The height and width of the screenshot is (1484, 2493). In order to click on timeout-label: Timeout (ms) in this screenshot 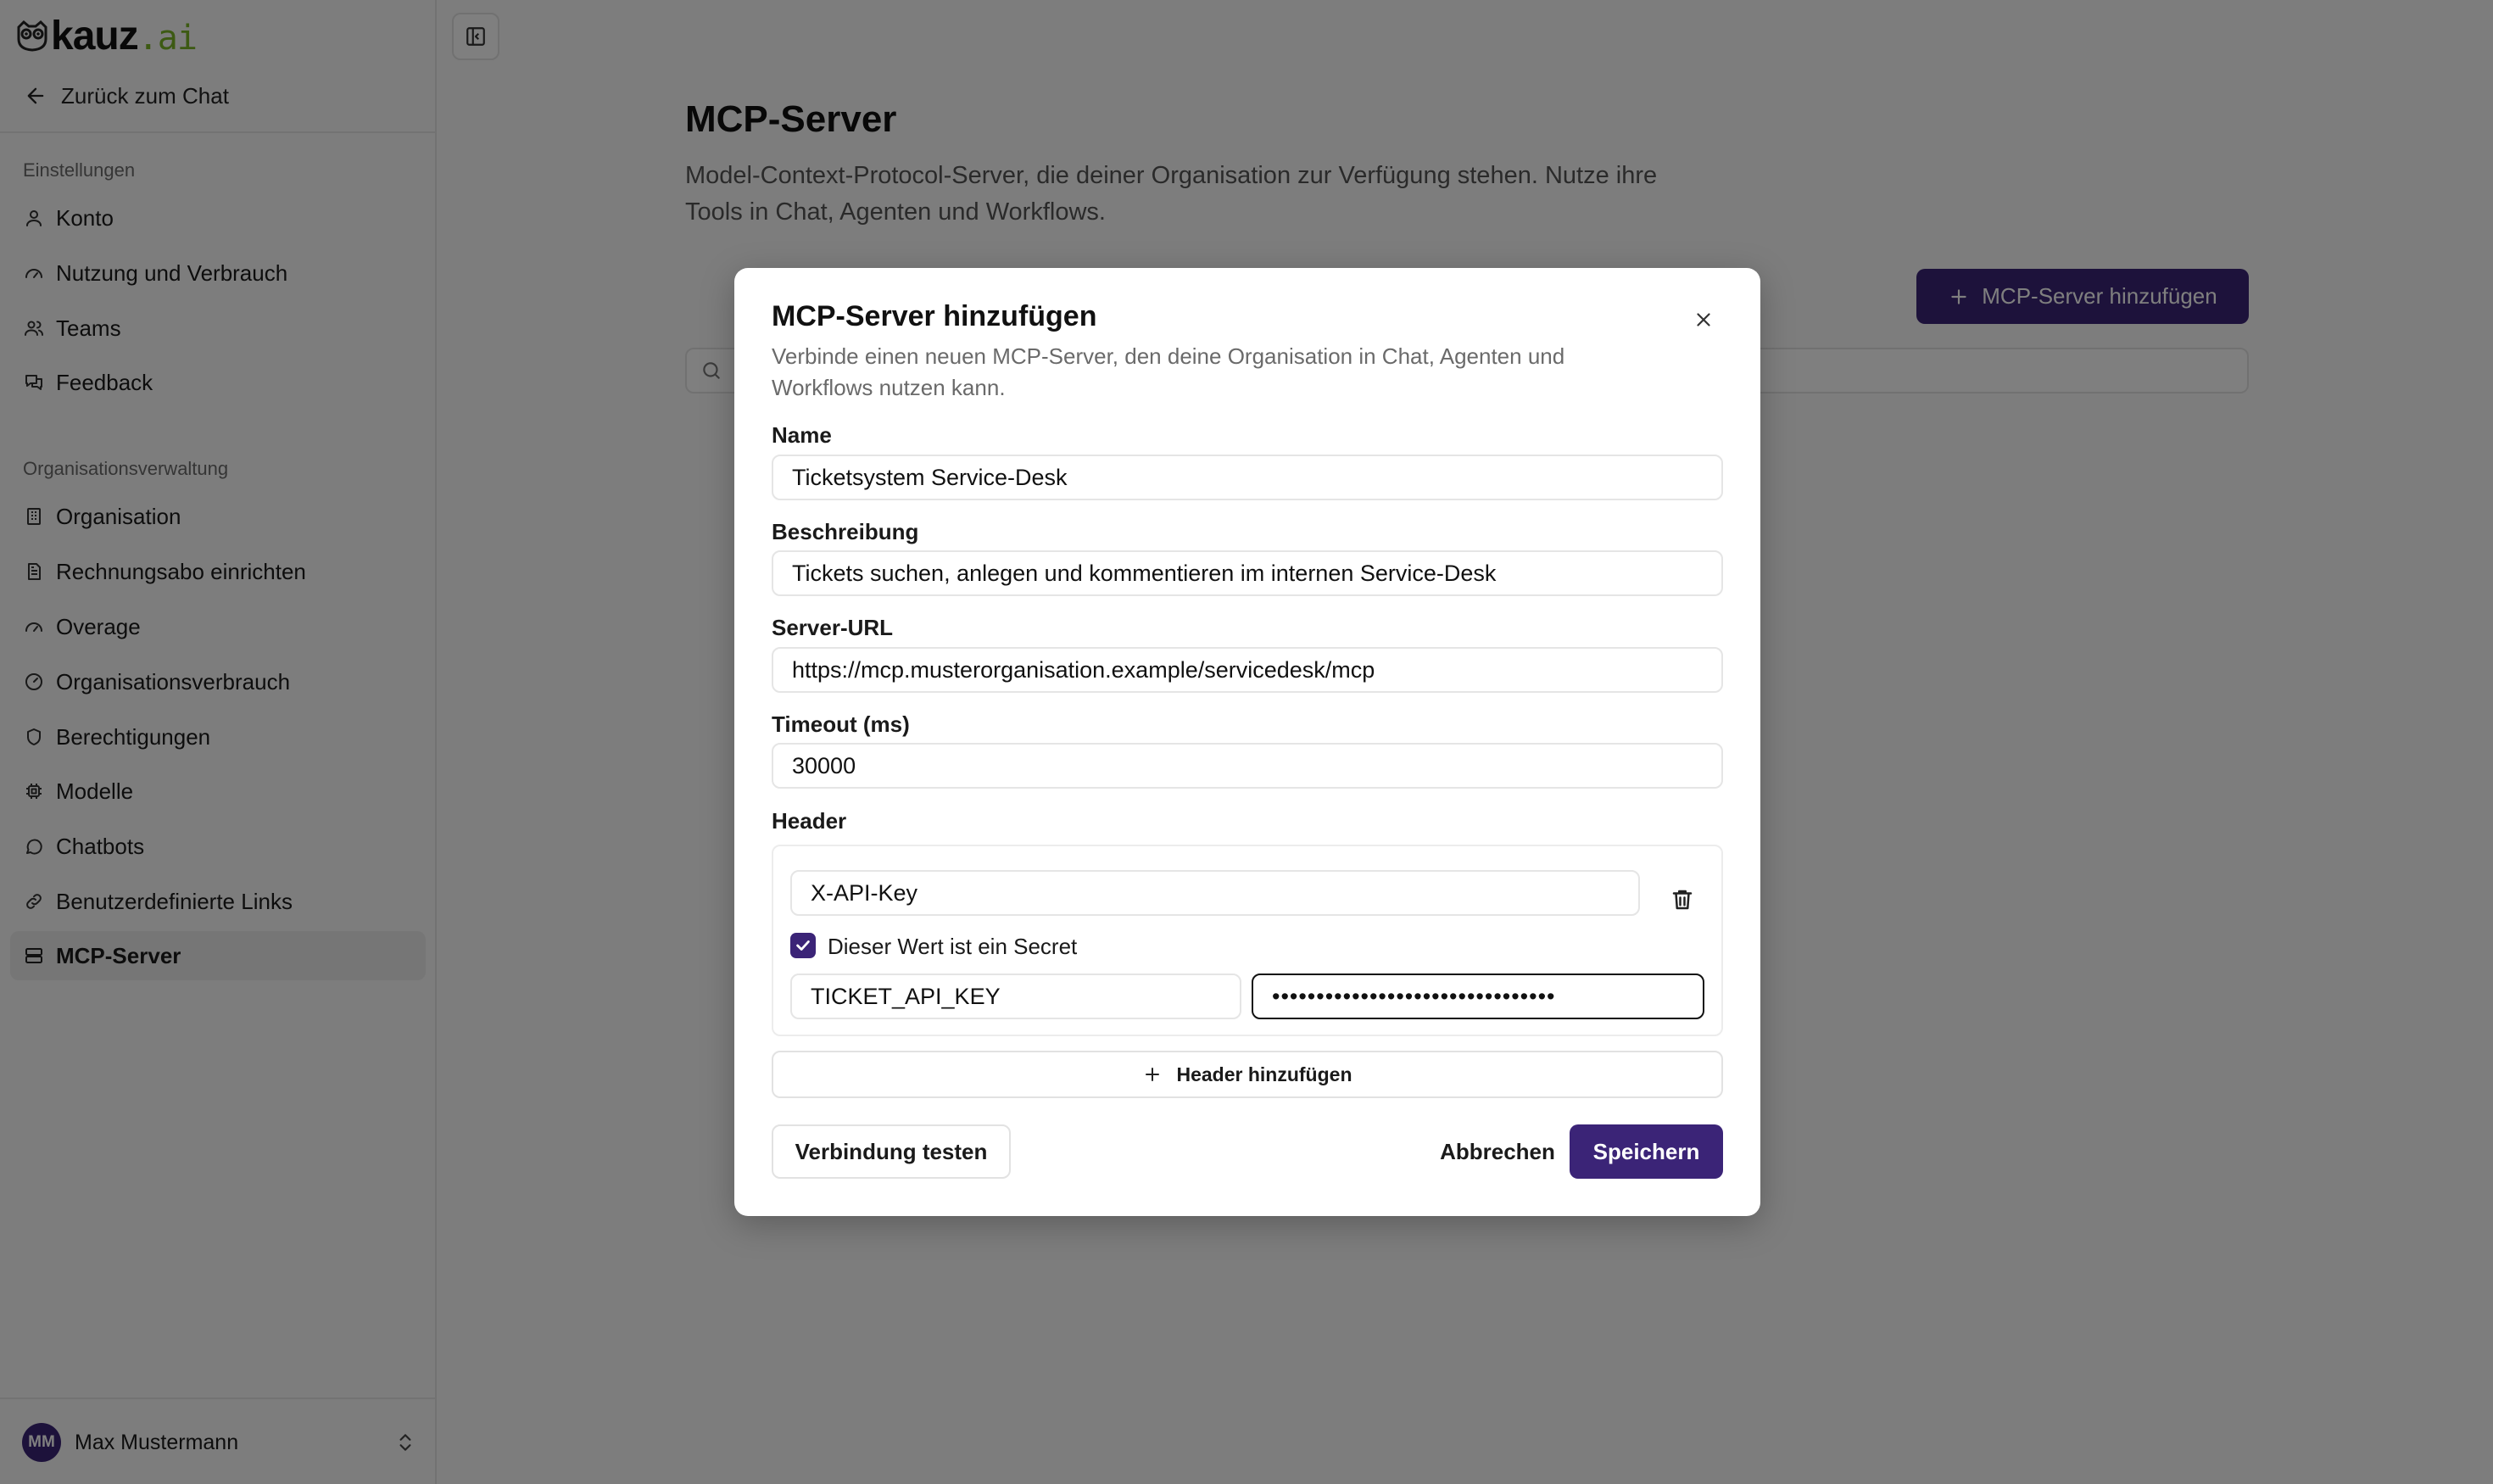, I will do `click(841, 724)`.